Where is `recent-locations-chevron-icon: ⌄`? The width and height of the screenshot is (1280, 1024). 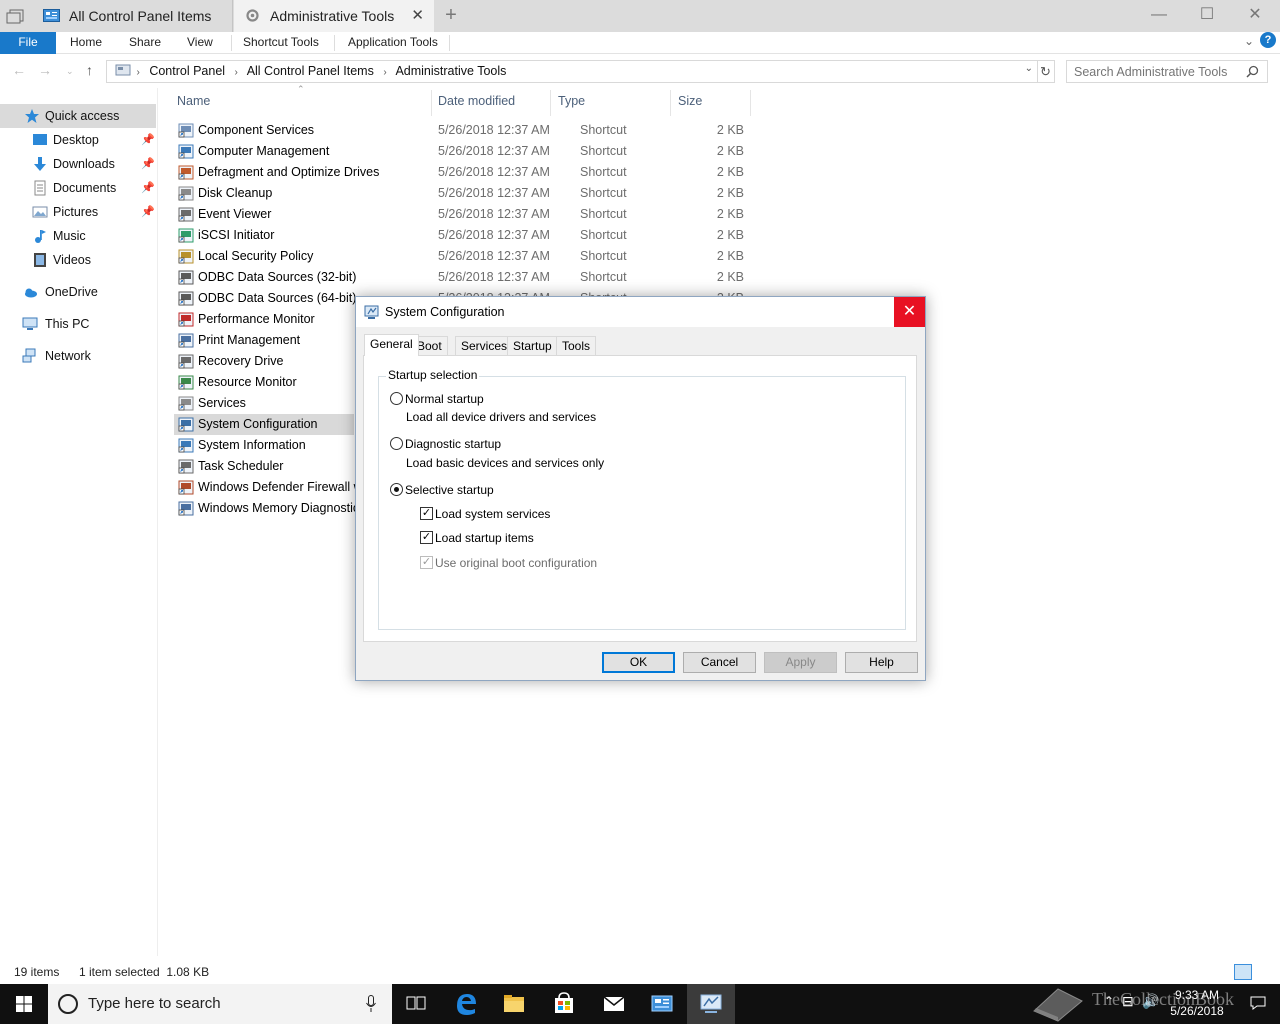
recent-locations-chevron-icon: ⌄ is located at coordinates (70, 71).